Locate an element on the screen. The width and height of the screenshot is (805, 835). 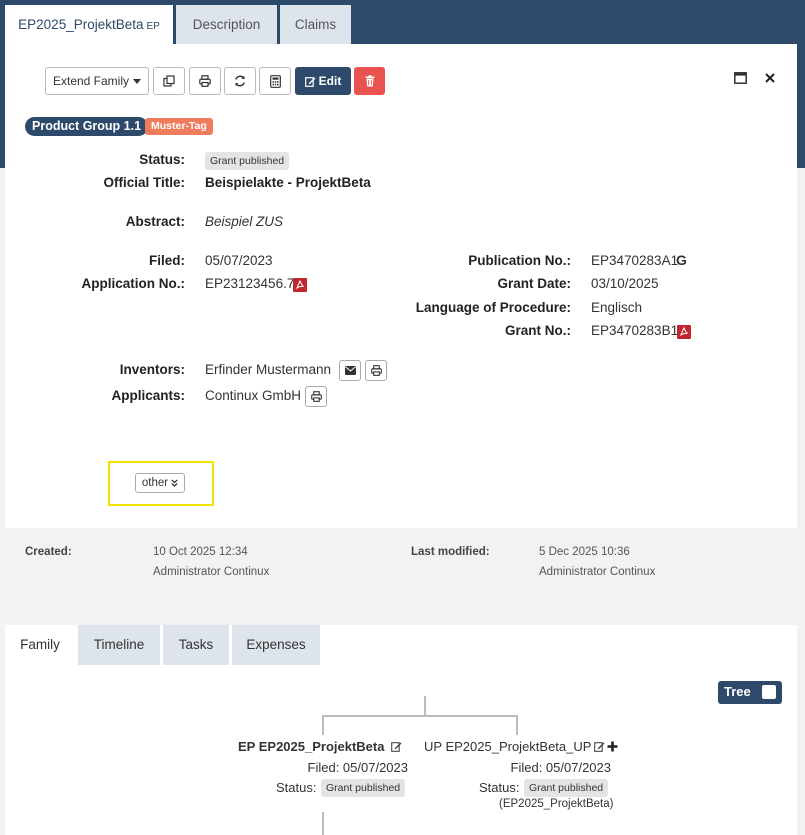
node-title: EP2025_ProjektBeta is located at coordinates (321, 746).